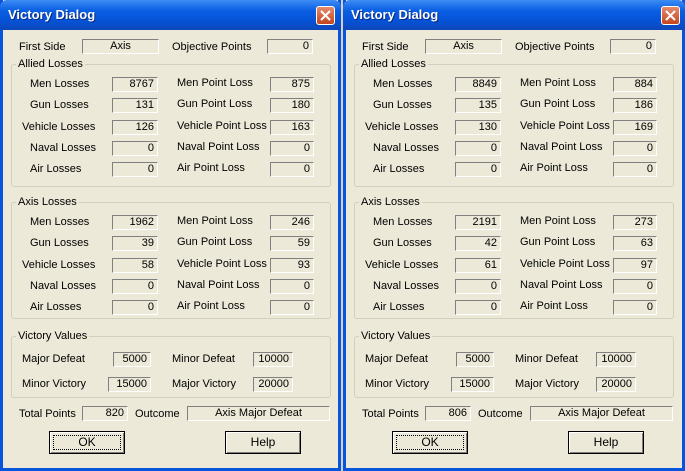  What do you see at coordinates (478, 106) in the screenshot?
I see `allied-loss-field: 135` at bounding box center [478, 106].